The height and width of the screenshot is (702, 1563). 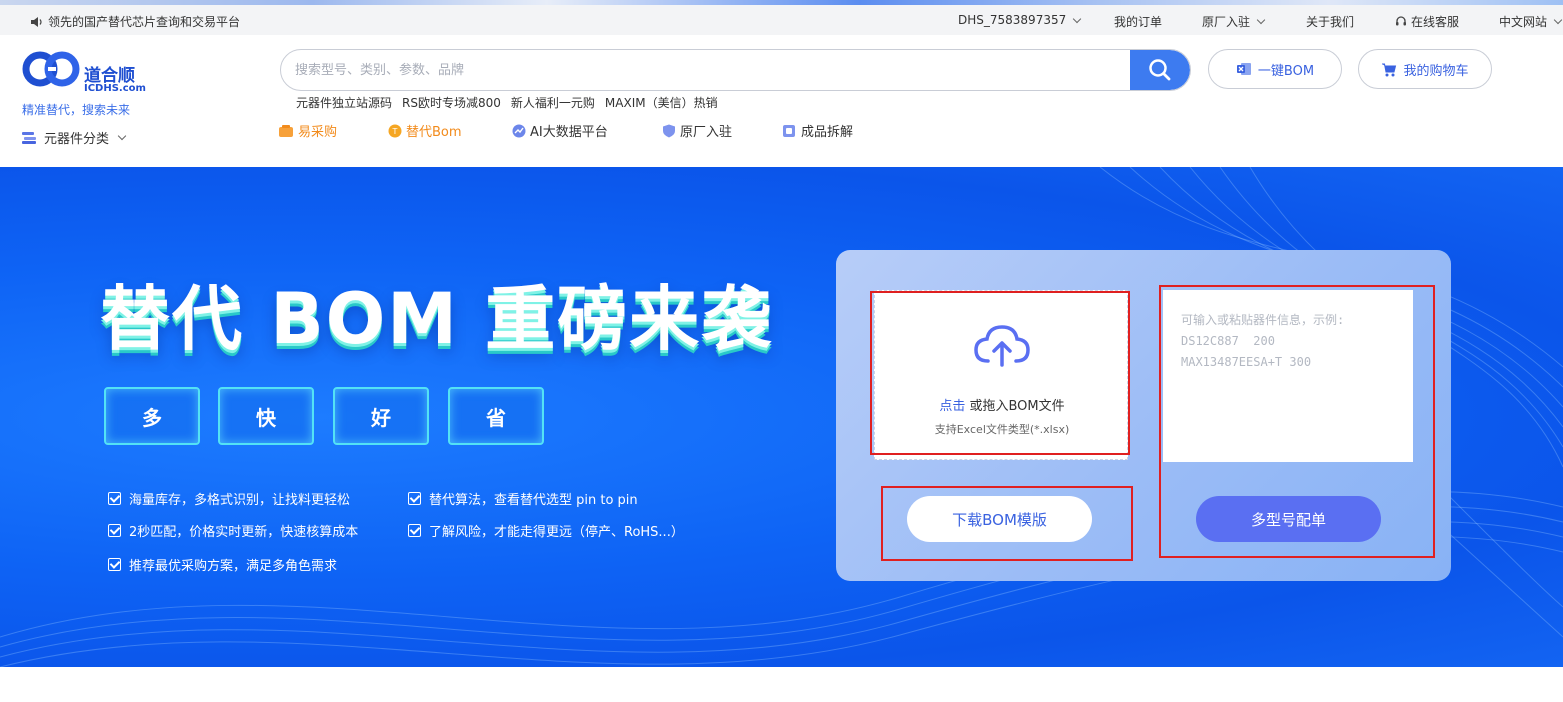 What do you see at coordinates (533, 500) in the screenshot?
I see `feature-text: 替代算法，查看替代选型 pin to pin` at bounding box center [533, 500].